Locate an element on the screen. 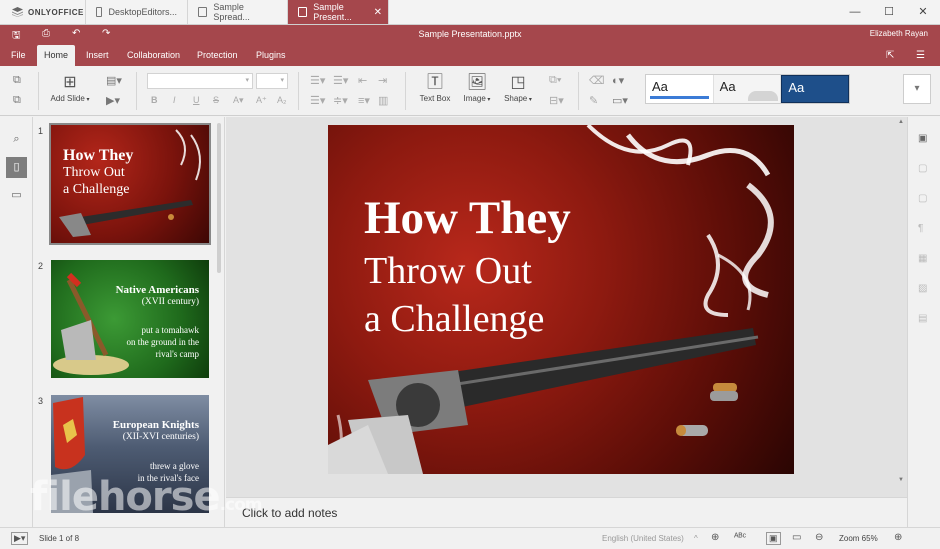 Image resolution: width=940 pixels, height=549 pixels. spellcheck-icon: ᴬᴮᶜ is located at coordinates (740, 537).